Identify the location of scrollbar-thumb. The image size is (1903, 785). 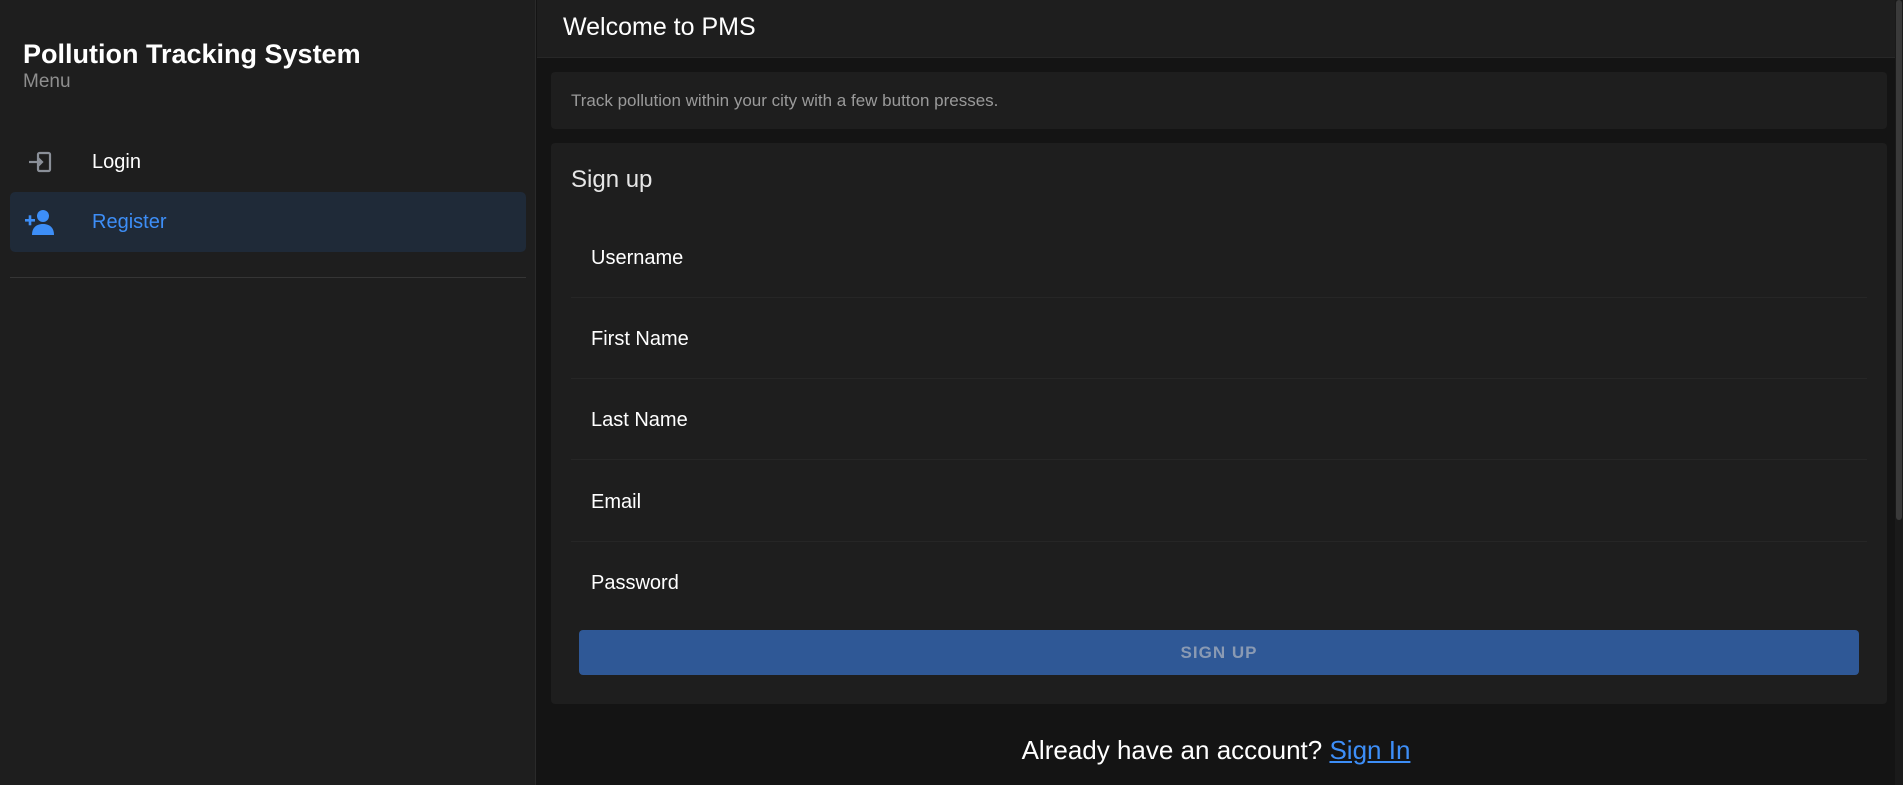
(1899, 260).